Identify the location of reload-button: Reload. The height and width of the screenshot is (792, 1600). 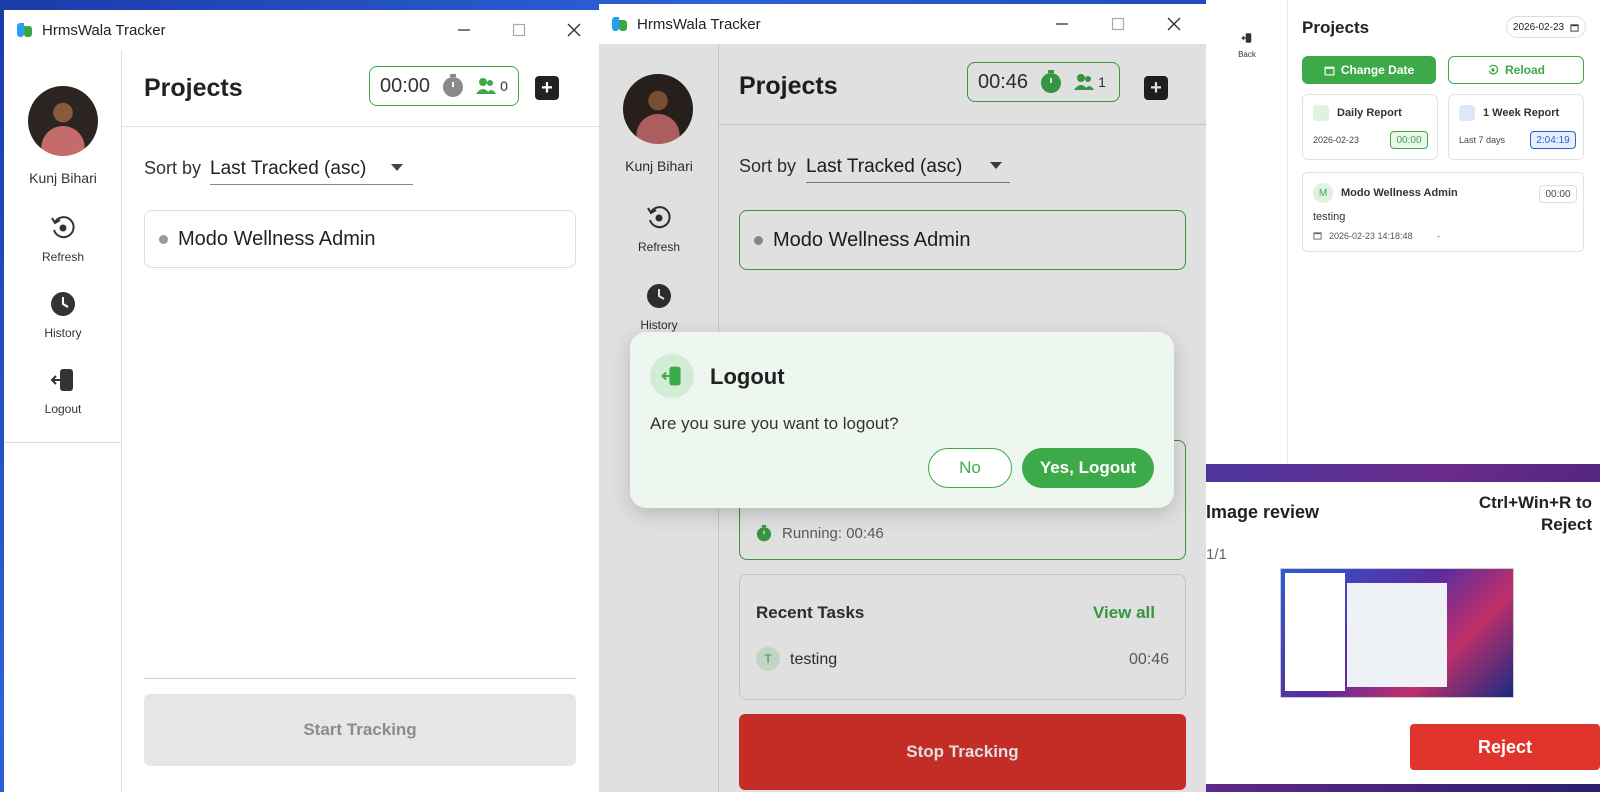
(1516, 70).